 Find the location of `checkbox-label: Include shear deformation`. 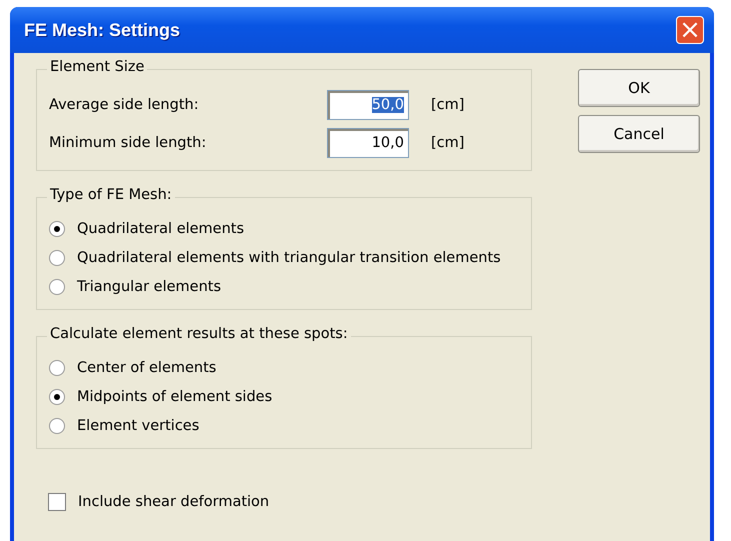

checkbox-label: Include shear deformation is located at coordinates (174, 502).